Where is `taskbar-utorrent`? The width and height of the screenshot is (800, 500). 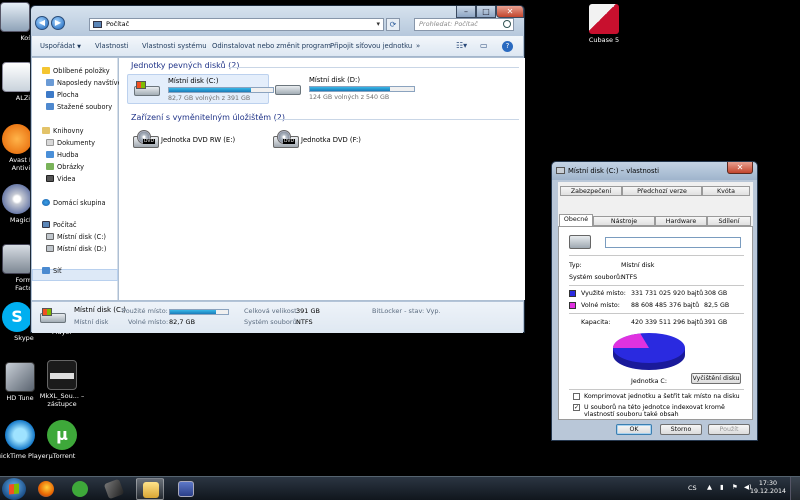 taskbar-utorrent is located at coordinates (80, 489).